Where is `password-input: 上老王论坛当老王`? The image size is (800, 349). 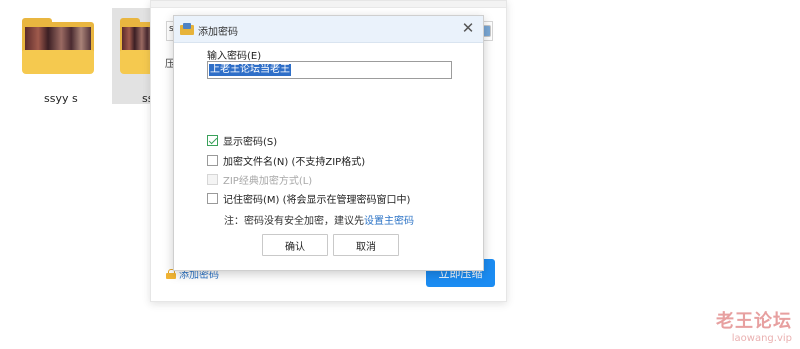
password-input: 上老王论坛当老王 is located at coordinates (329, 70).